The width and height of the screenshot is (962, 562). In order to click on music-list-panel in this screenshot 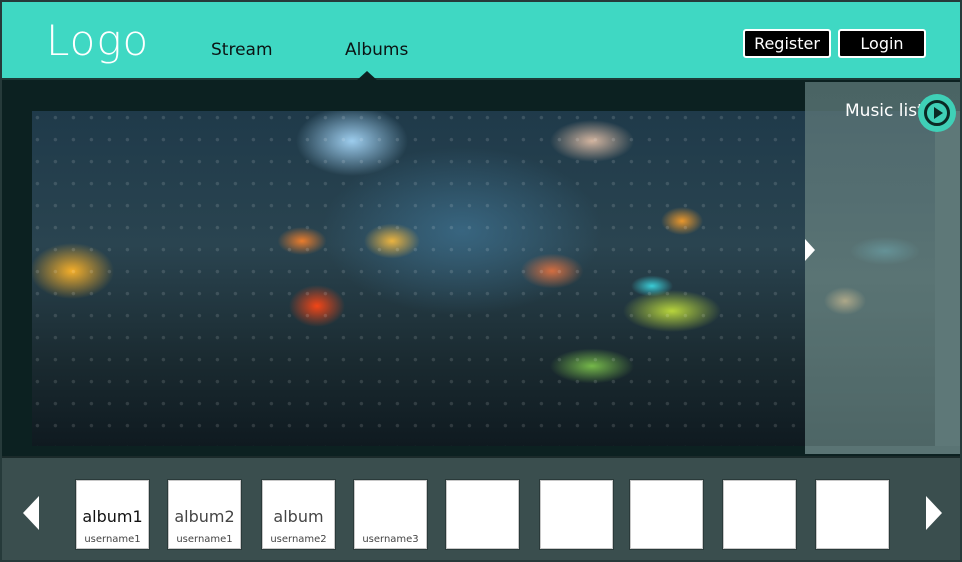, I will do `click(882, 268)`.